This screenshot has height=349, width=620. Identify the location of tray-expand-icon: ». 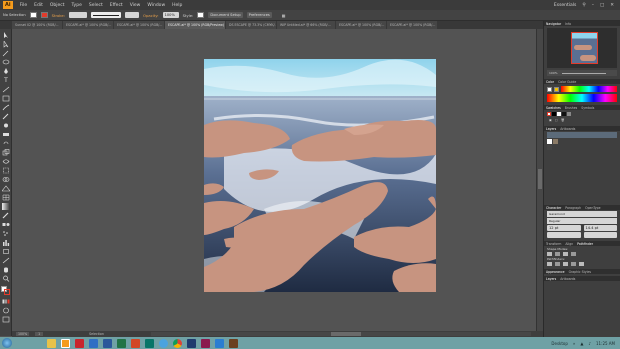
(574, 343).